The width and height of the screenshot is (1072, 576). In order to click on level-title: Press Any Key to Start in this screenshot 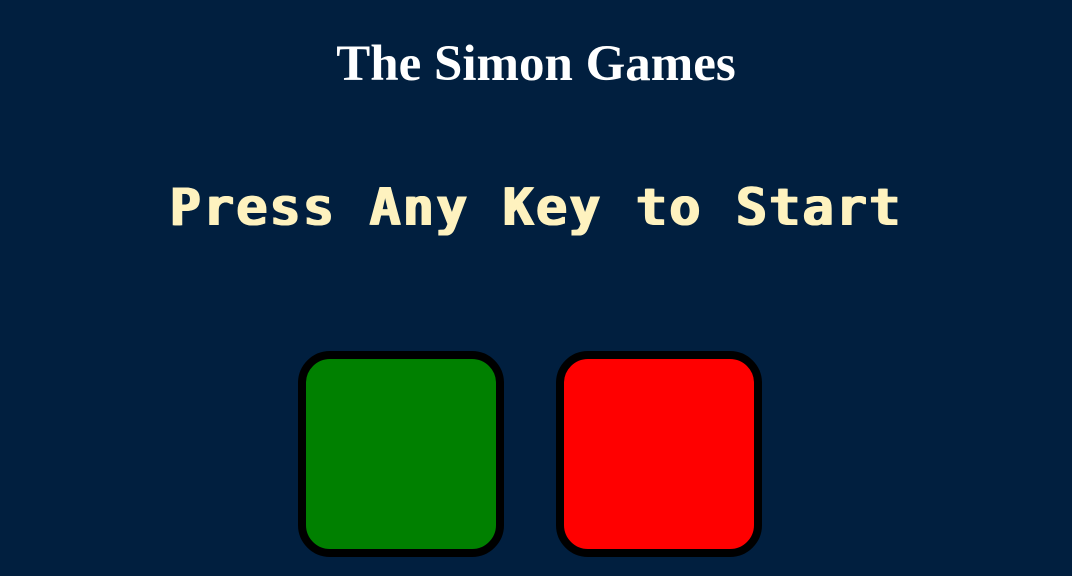, I will do `click(536, 208)`.